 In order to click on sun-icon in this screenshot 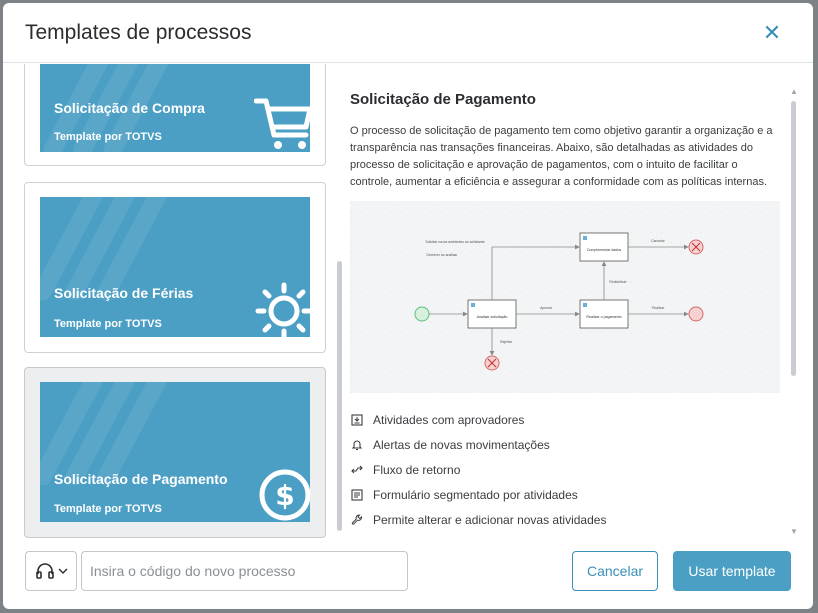, I will do `click(282, 309)`.